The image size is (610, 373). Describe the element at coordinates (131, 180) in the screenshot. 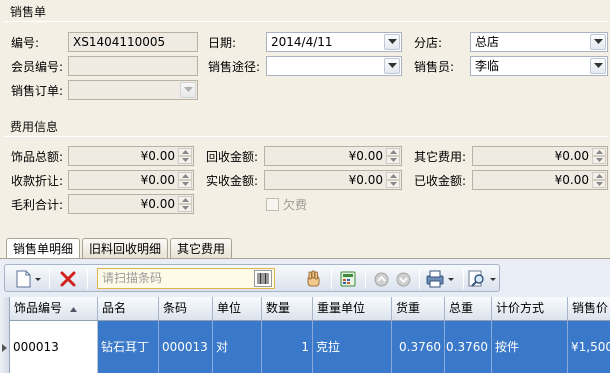

I see `discount-field: ¥0.00` at that location.